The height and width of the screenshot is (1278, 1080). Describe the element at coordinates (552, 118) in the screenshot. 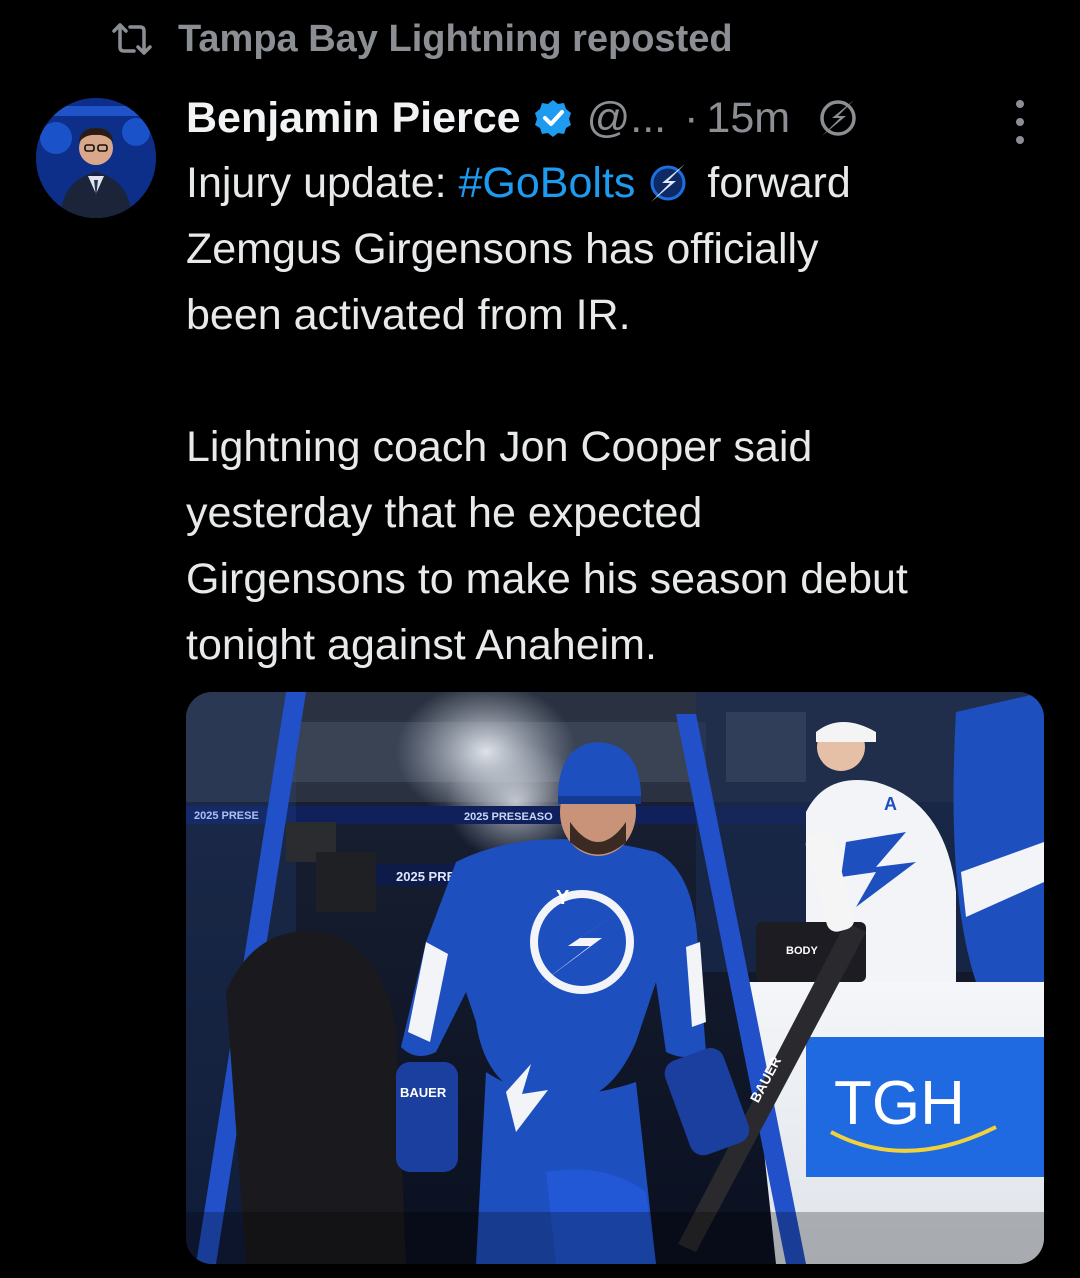

I see `verified-badge-icon` at that location.